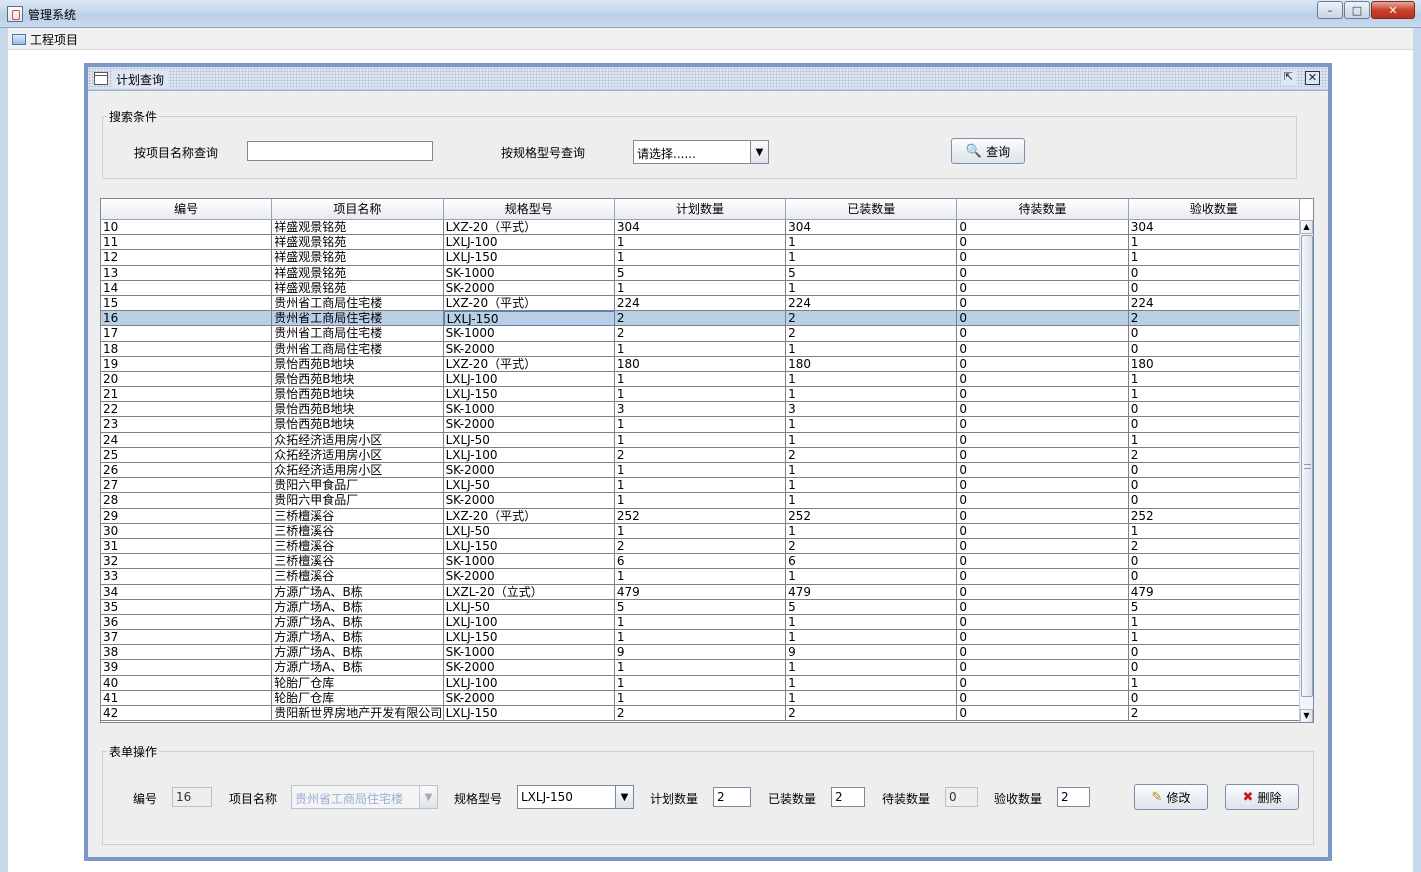 This screenshot has width=1421, height=872. I want to click on table-row: 23 景怡西苑B地块 SK-2000 1 1 0 0, so click(700, 425).